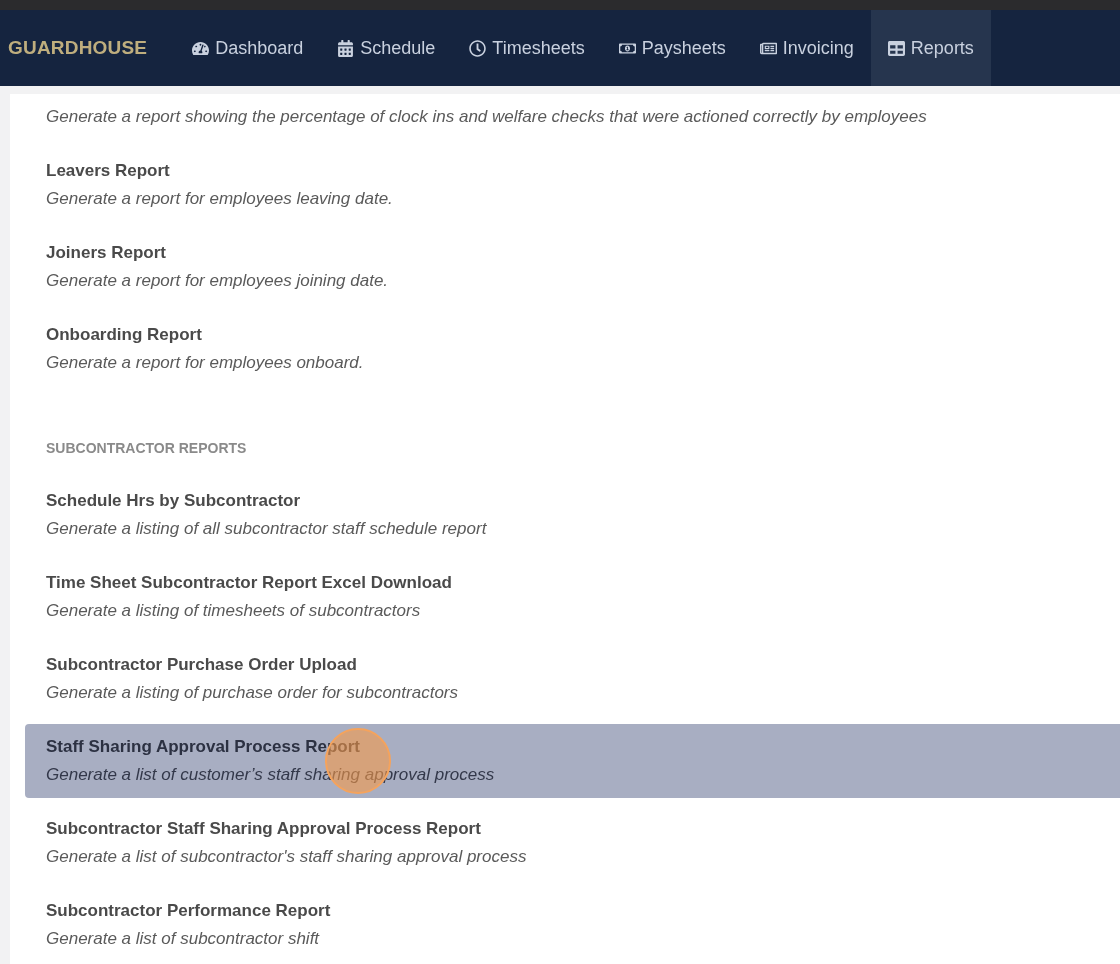 The width and height of the screenshot is (1120, 964). Describe the element at coordinates (189, 911) in the screenshot. I see `report-title: Subcontractor Performance Report` at that location.